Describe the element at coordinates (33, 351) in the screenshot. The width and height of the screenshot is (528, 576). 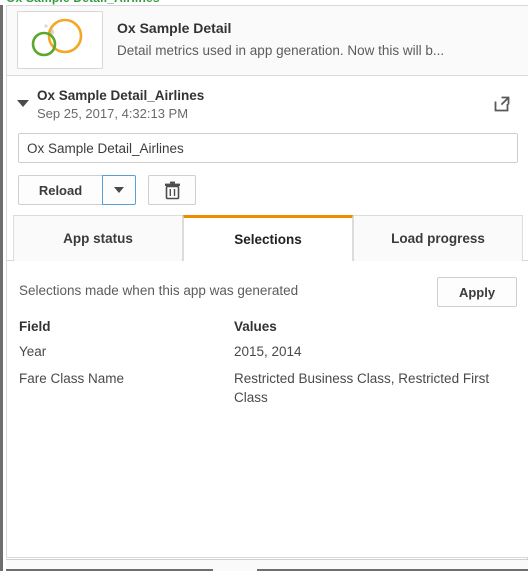
I see `row-field: Year` at that location.